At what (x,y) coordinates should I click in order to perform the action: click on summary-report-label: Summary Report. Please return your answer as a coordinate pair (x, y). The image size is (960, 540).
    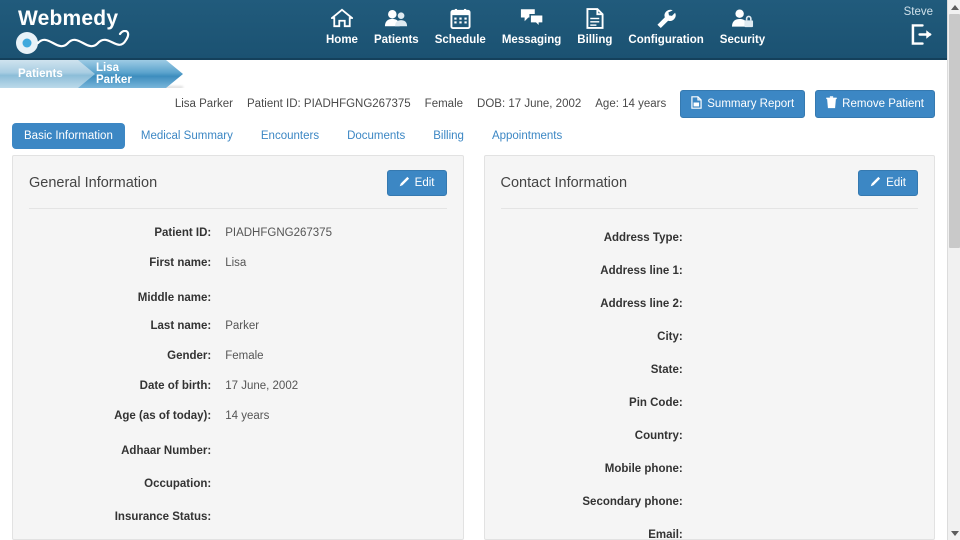
    Looking at the image, I should click on (751, 104).